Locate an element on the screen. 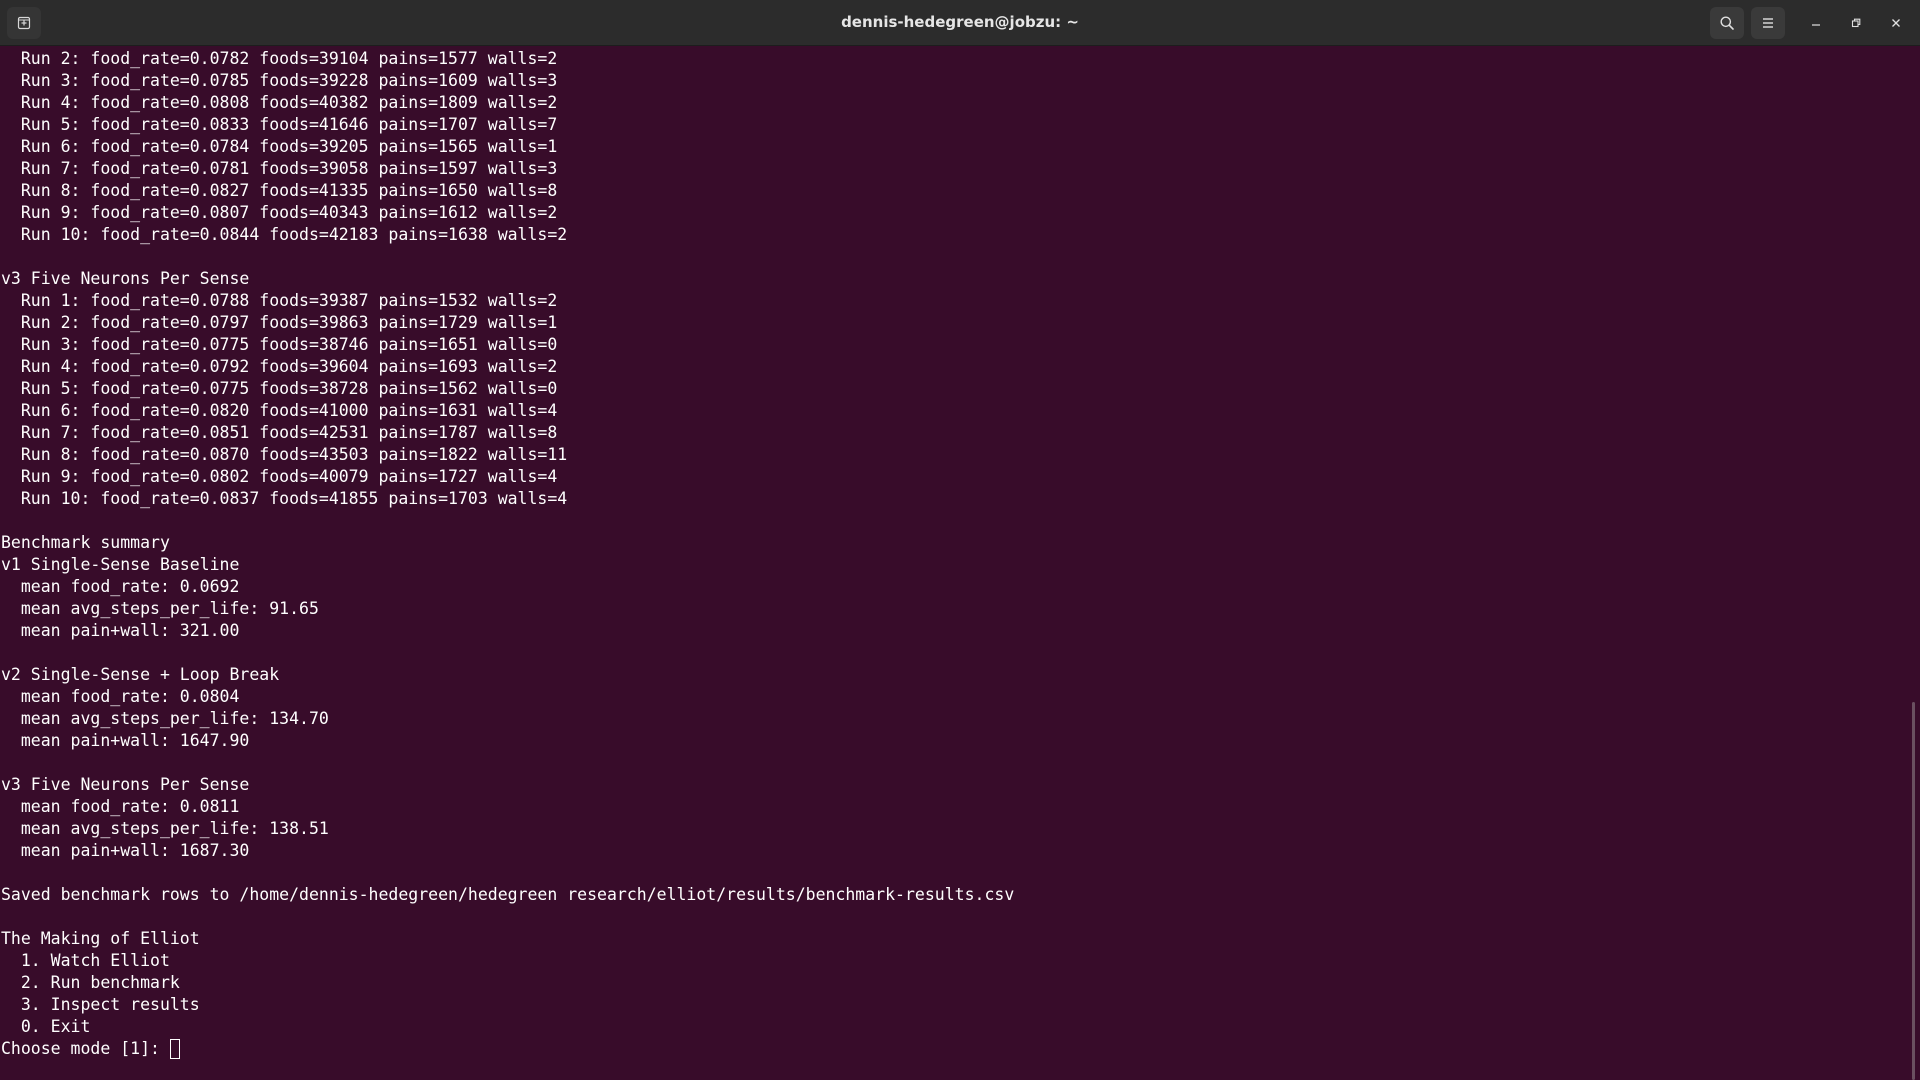 The image size is (1920, 1080). menu-button is located at coordinates (1768, 23).